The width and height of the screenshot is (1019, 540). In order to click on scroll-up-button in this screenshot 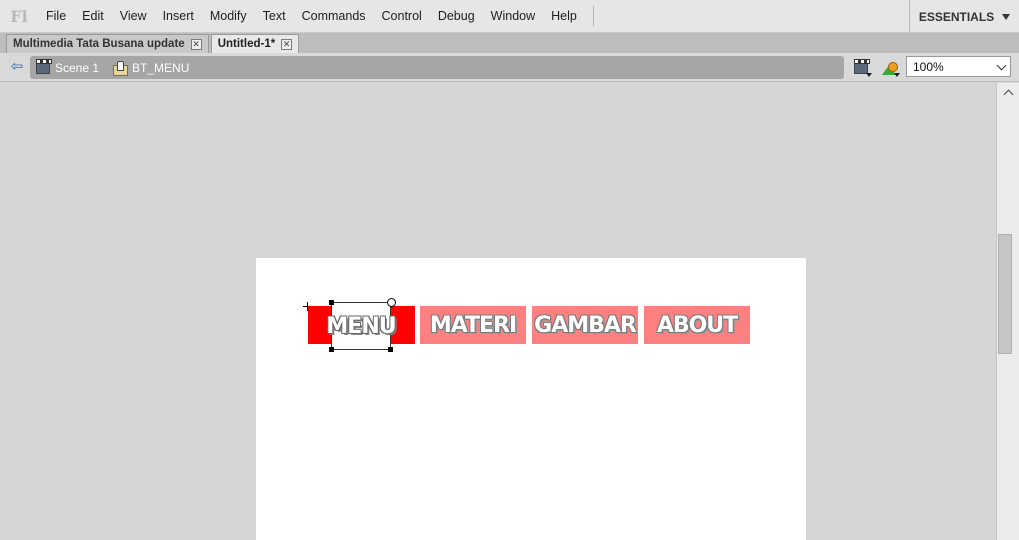, I will do `click(1008, 92)`.